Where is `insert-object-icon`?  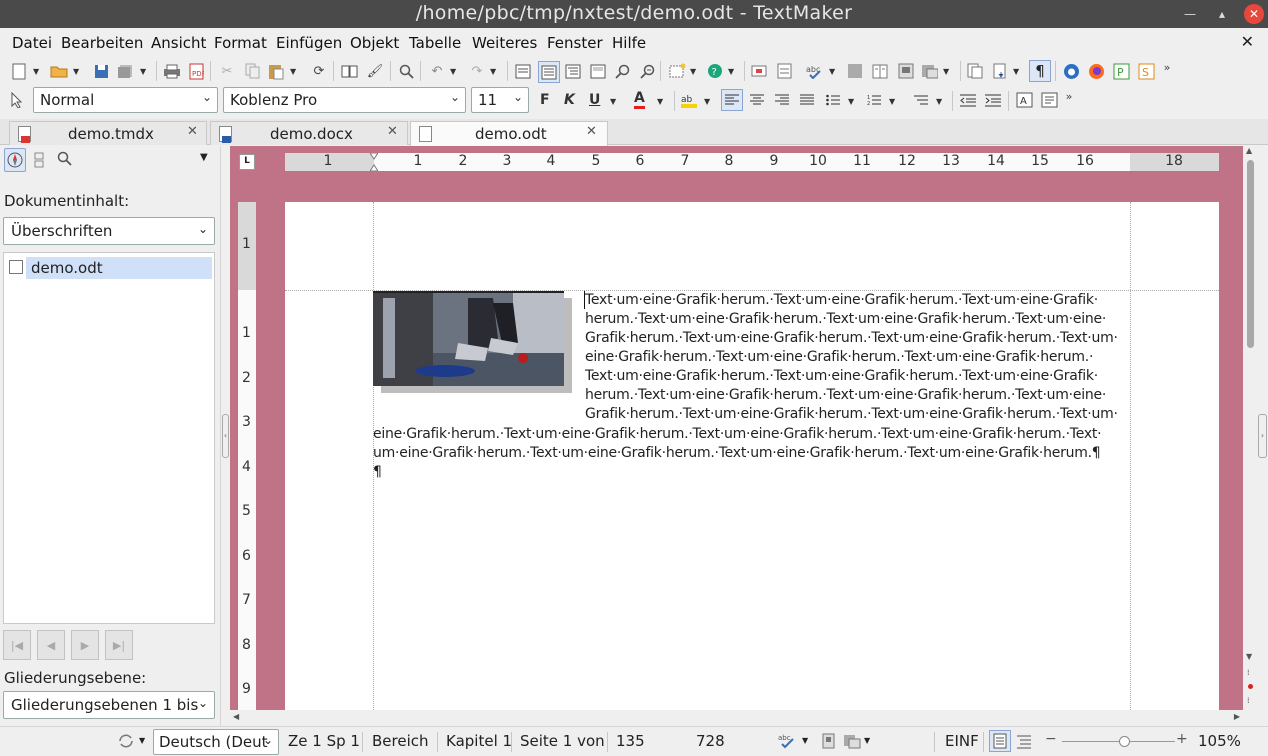
insert-object-icon is located at coordinates (929, 71).